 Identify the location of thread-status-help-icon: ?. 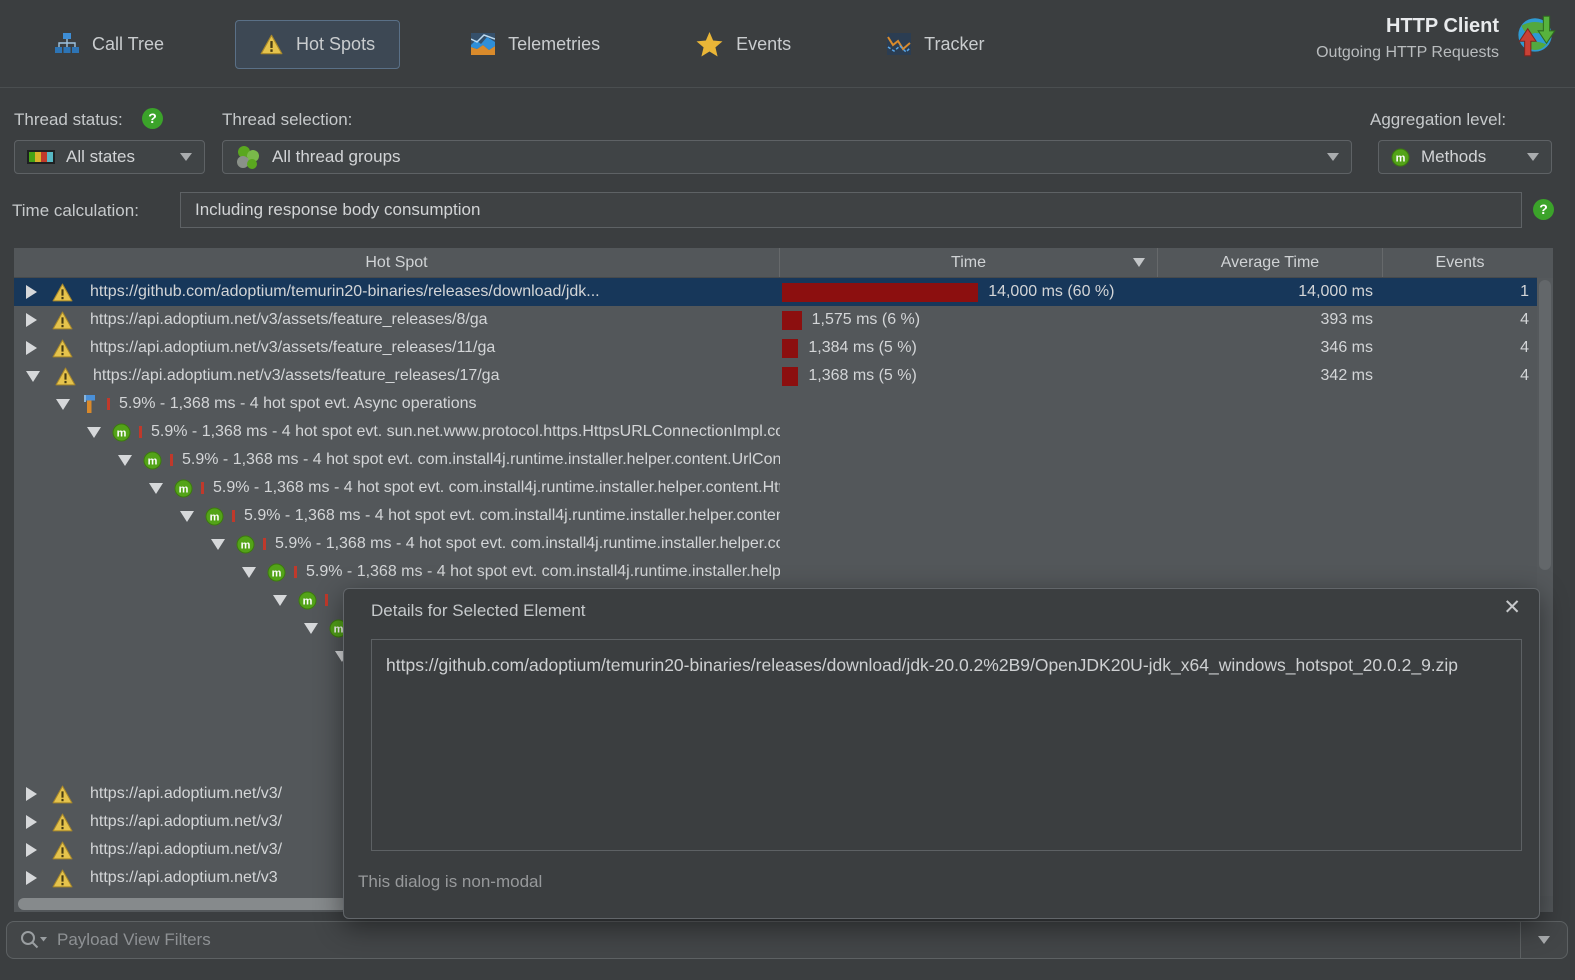
(152, 118).